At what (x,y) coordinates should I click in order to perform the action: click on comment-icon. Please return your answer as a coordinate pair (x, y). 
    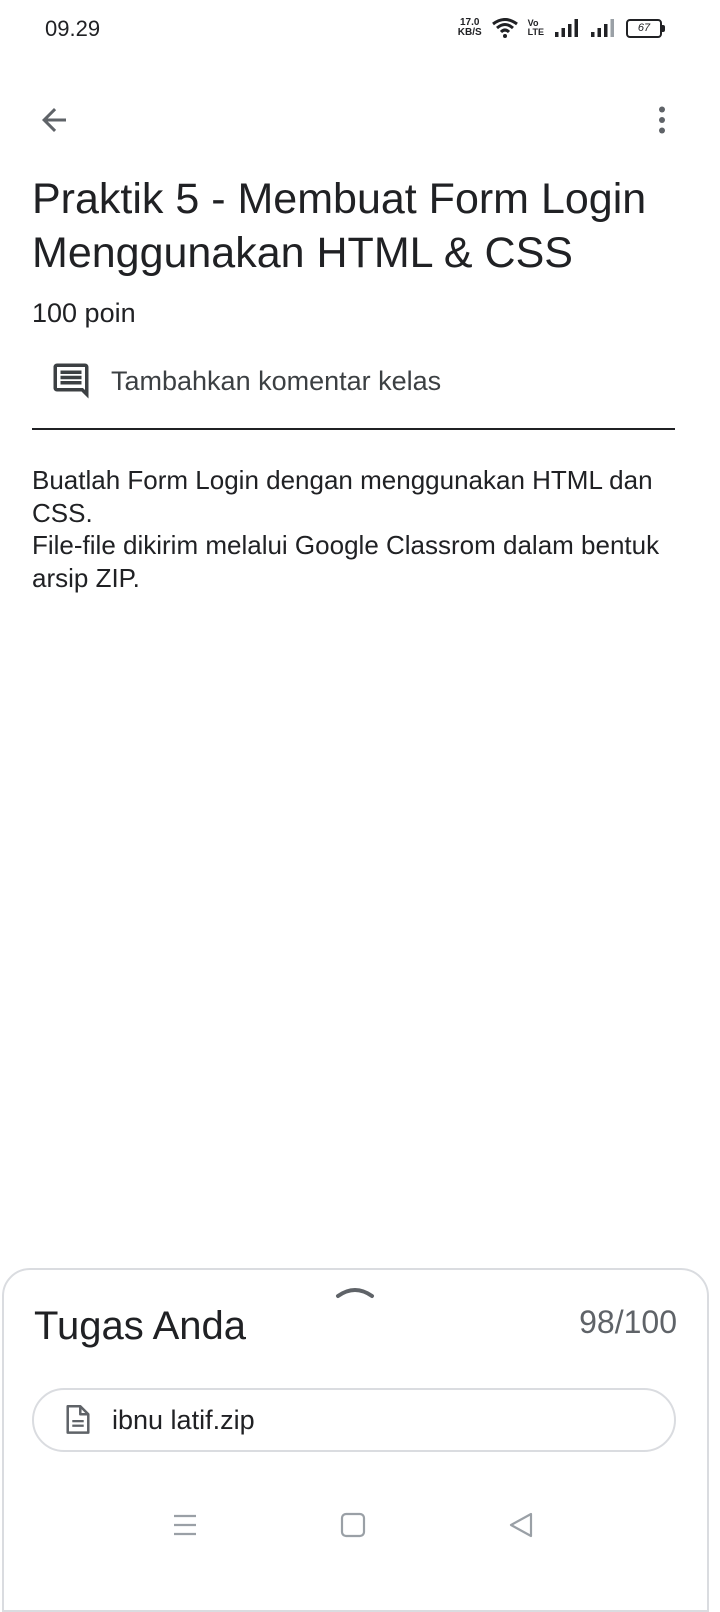
    Looking at the image, I should click on (71, 381).